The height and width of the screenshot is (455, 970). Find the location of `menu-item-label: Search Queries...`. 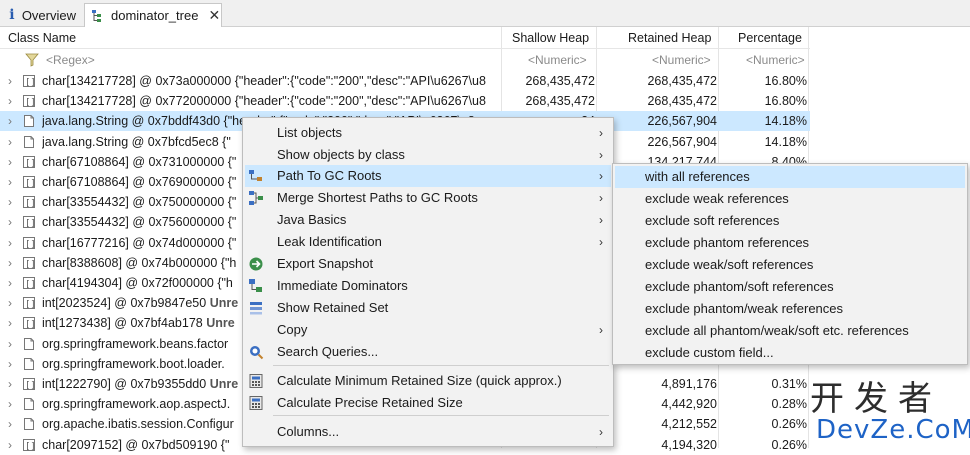

menu-item-label: Search Queries... is located at coordinates (328, 351).